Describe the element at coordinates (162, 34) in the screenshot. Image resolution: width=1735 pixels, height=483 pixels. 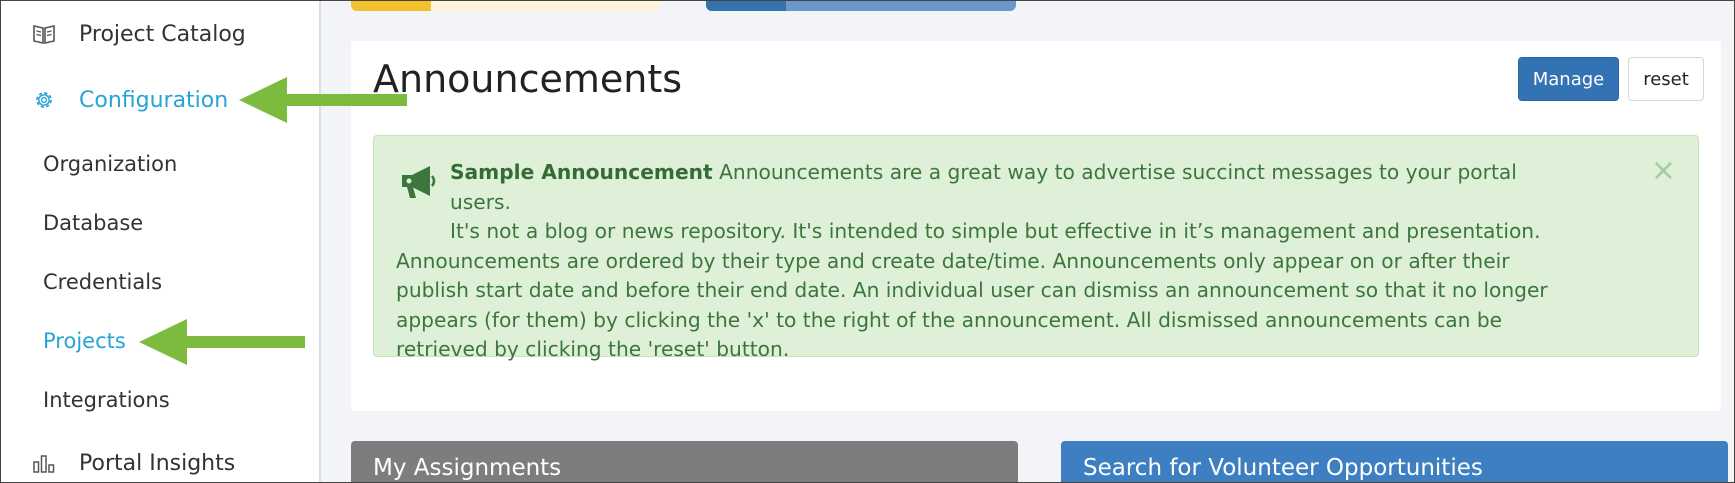
I see `sidebar-item-label: Project Catalog` at that location.